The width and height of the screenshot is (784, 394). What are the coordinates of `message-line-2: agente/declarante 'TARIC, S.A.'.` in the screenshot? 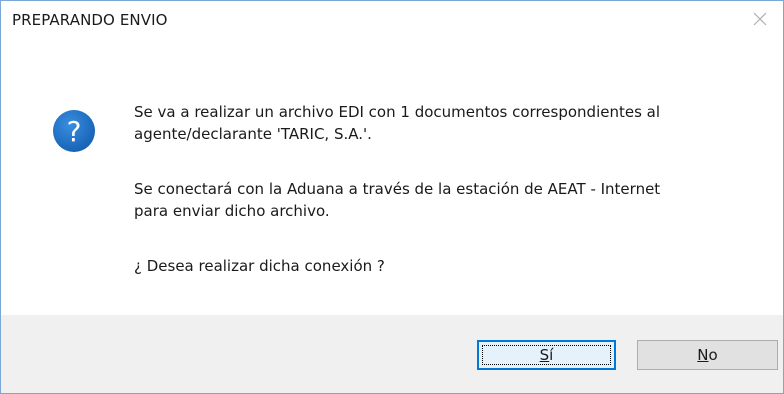 It's located at (253, 134).